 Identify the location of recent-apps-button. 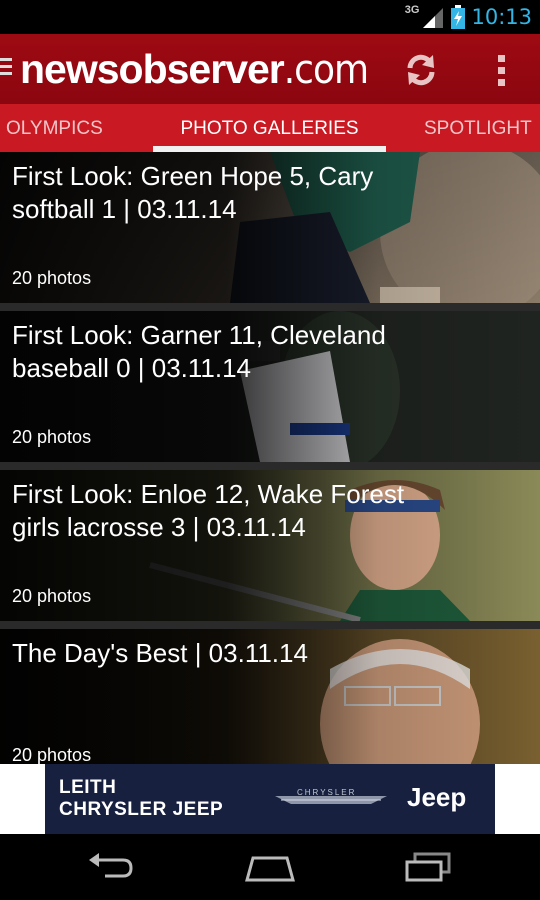
(428, 867).